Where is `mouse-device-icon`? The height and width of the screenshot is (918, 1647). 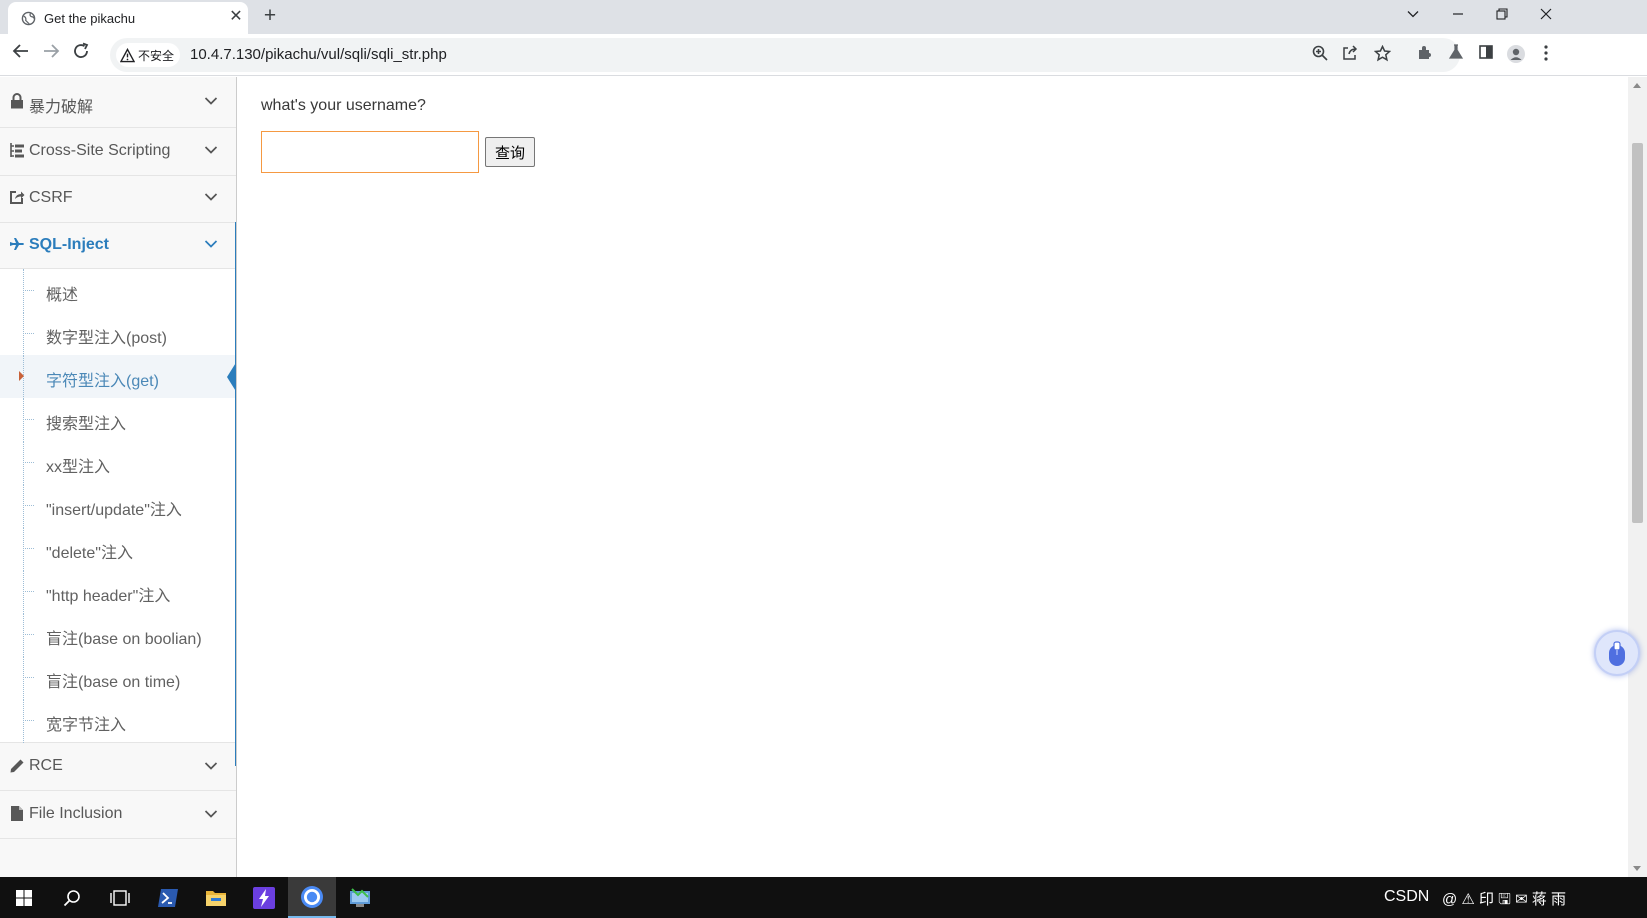
mouse-device-icon is located at coordinates (1617, 653).